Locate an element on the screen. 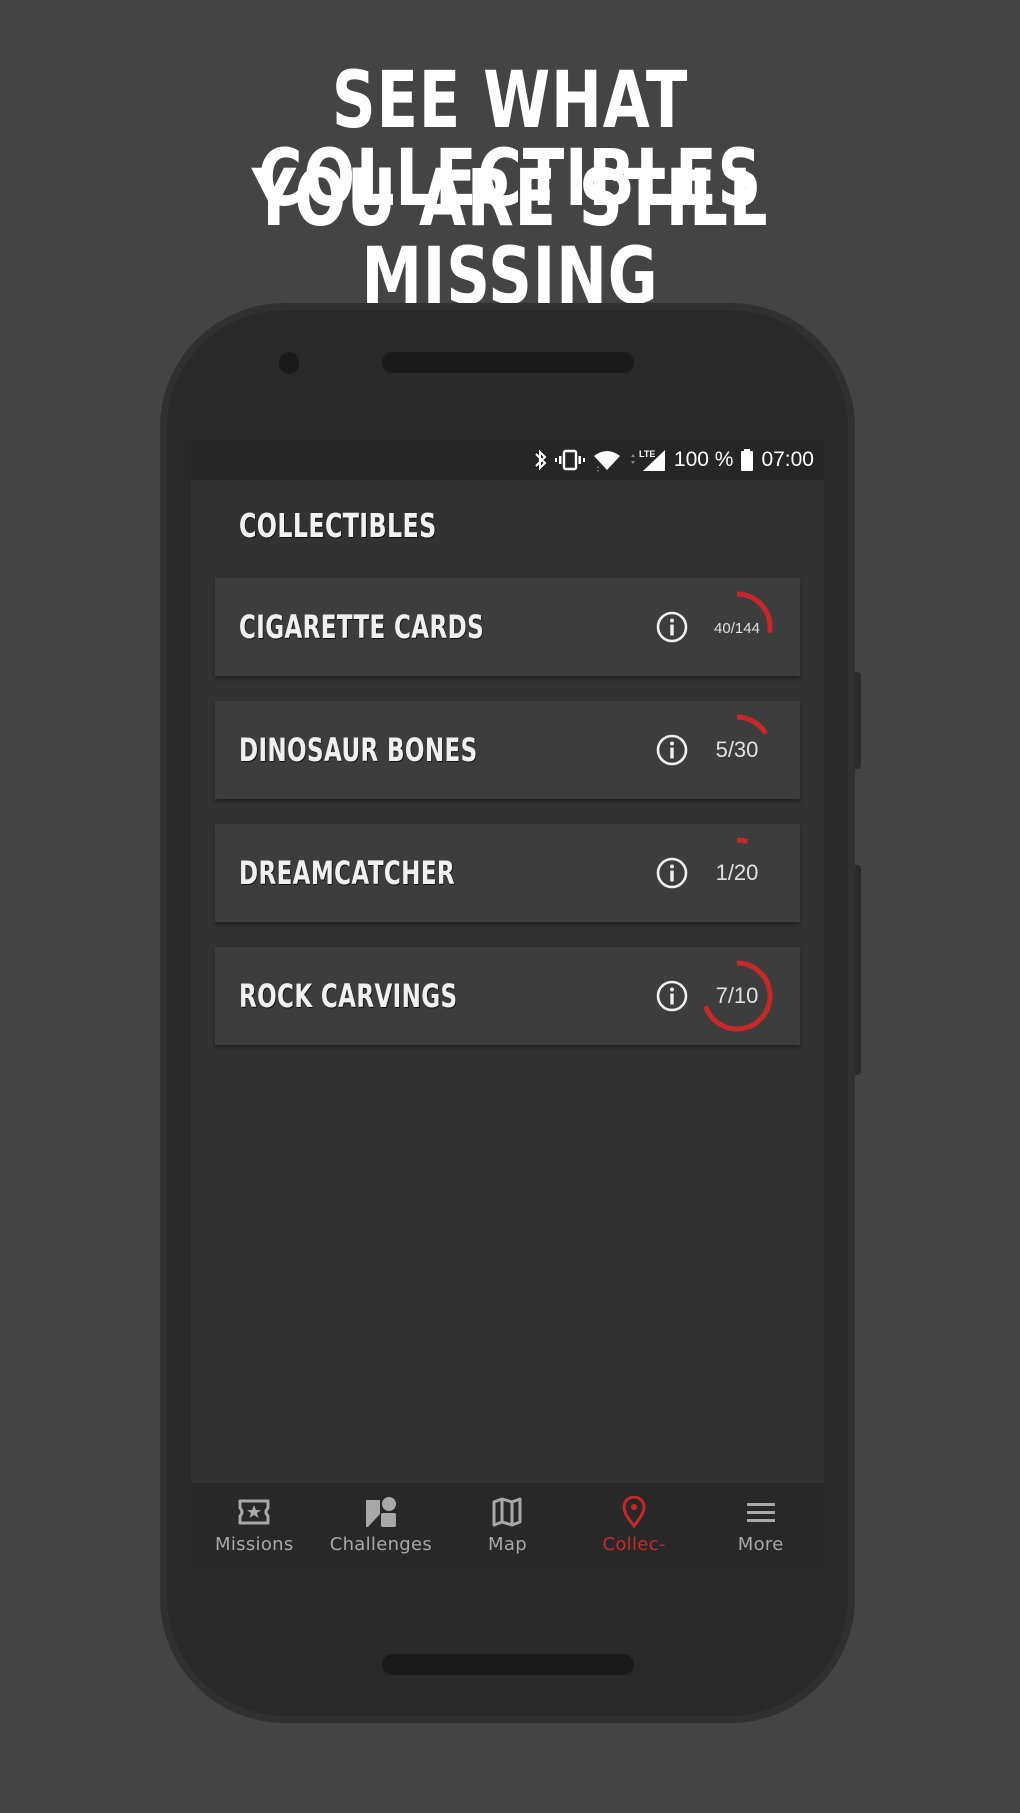  collectible-name: CIGARETTE CARDS is located at coordinates (362, 627).